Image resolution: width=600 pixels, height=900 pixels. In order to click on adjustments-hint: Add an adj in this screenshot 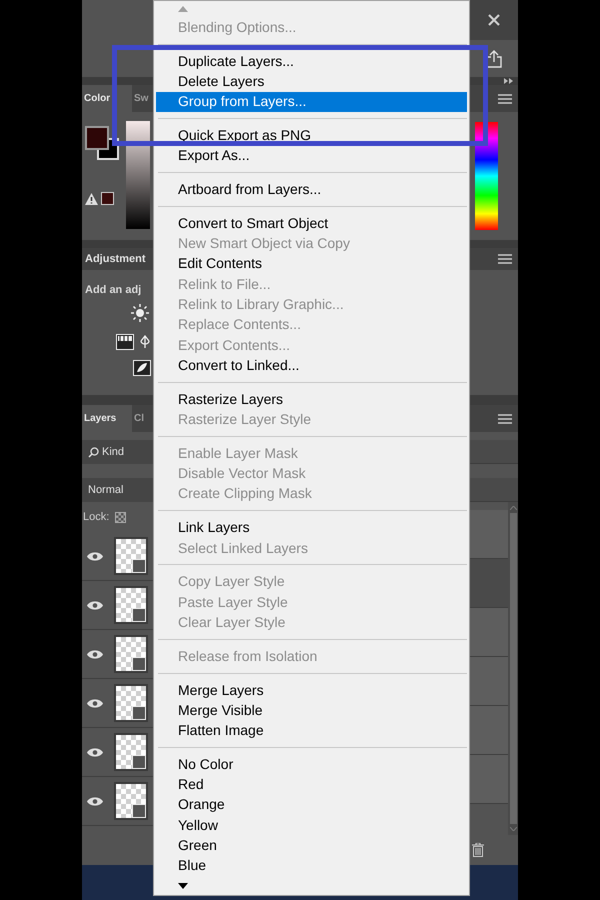, I will do `click(113, 290)`.